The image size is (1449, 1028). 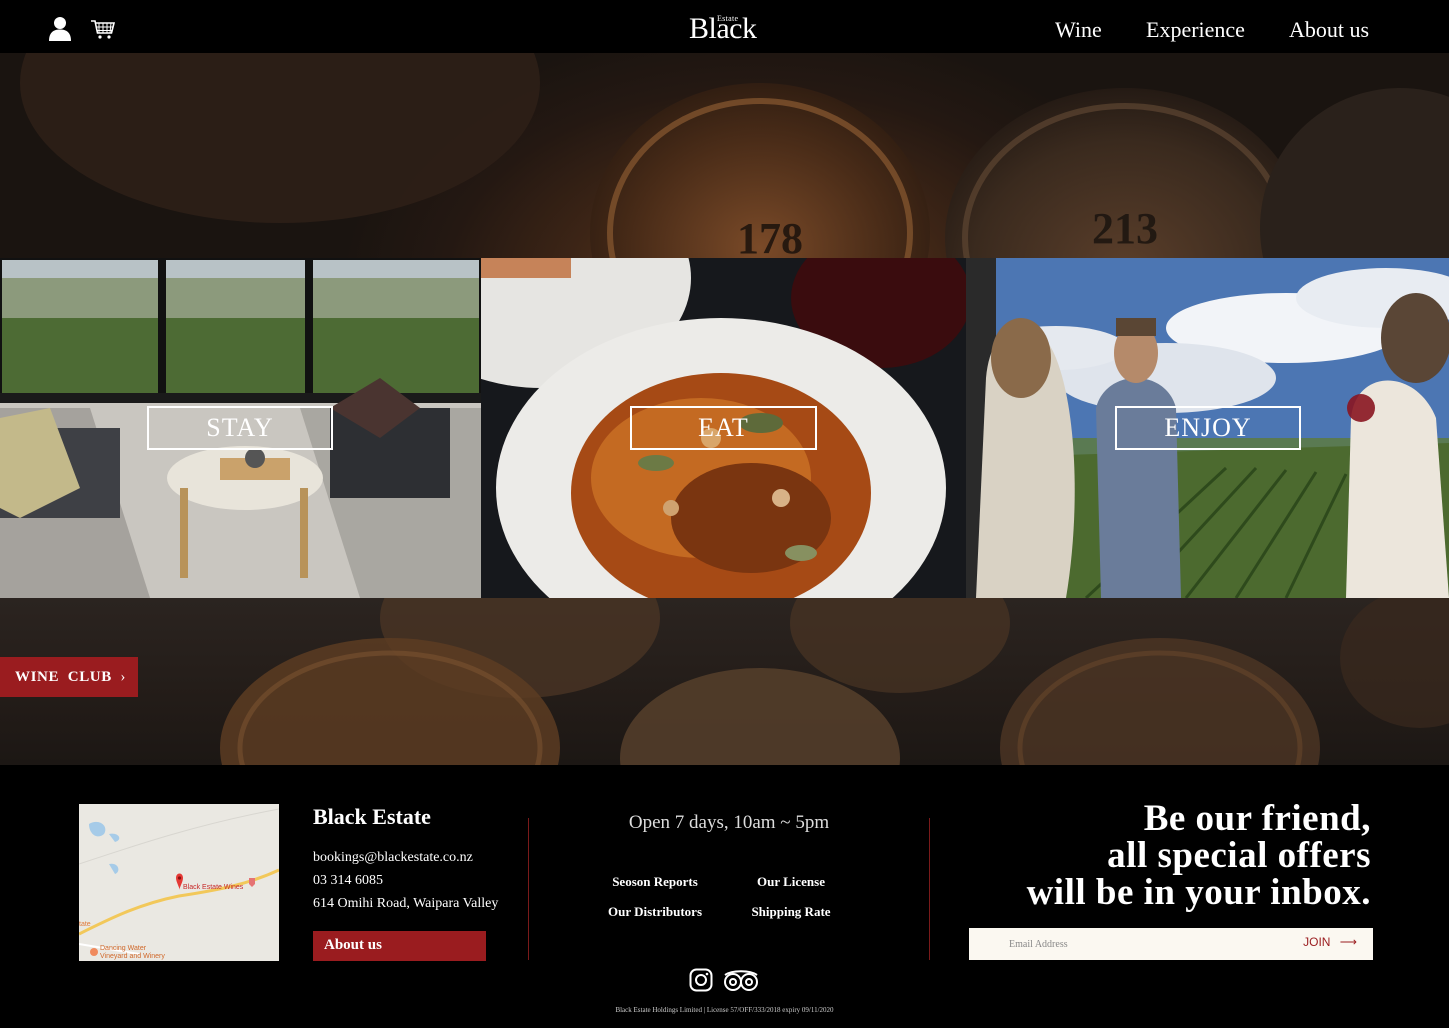 I want to click on barrel-number-178: 178, so click(x=770, y=236).